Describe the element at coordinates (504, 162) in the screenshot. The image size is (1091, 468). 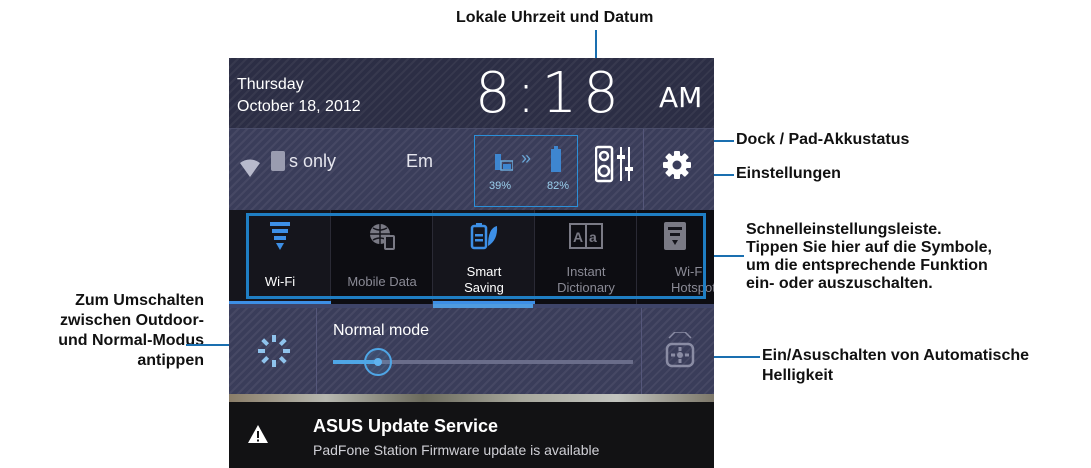
I see `dock-battery-icon` at that location.